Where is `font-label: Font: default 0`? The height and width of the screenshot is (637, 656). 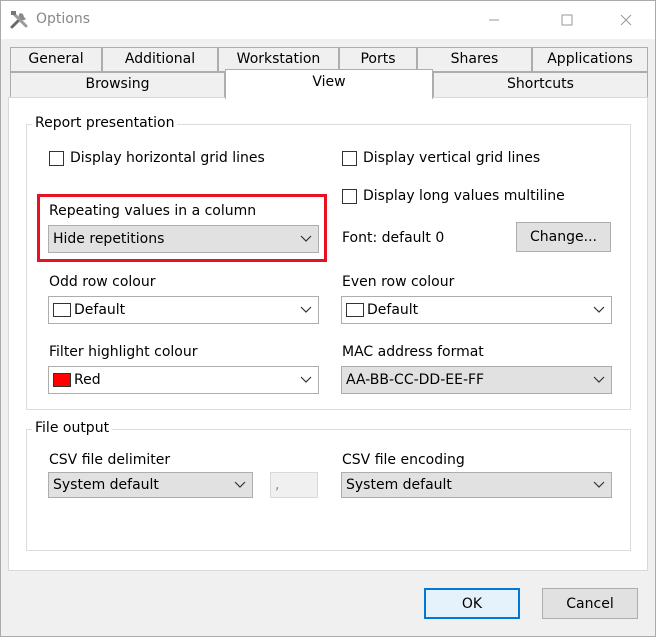 font-label: Font: default 0 is located at coordinates (393, 238).